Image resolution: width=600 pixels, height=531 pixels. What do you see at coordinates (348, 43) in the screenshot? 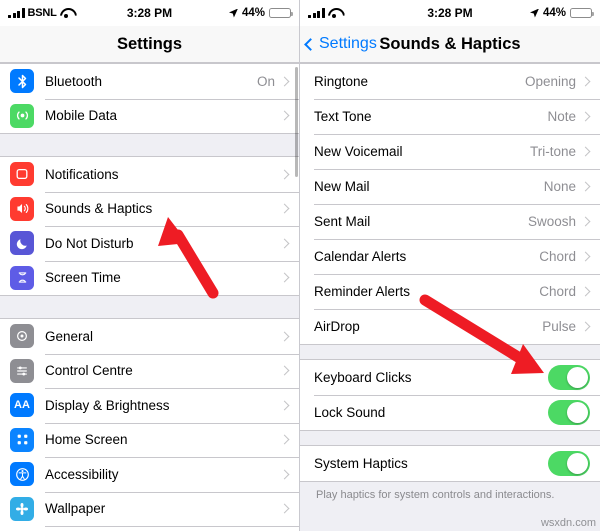
I see `back-button-label: Settings` at bounding box center [348, 43].